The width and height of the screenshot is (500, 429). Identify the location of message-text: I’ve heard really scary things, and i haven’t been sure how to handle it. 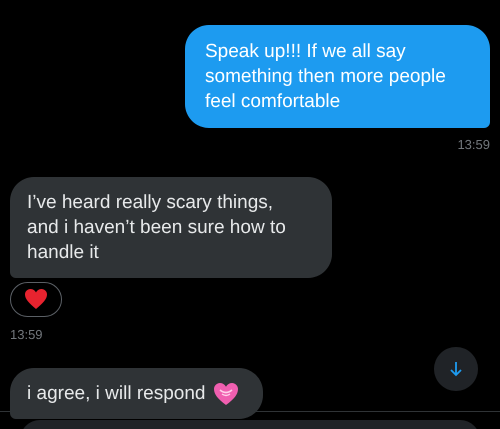
(156, 227).